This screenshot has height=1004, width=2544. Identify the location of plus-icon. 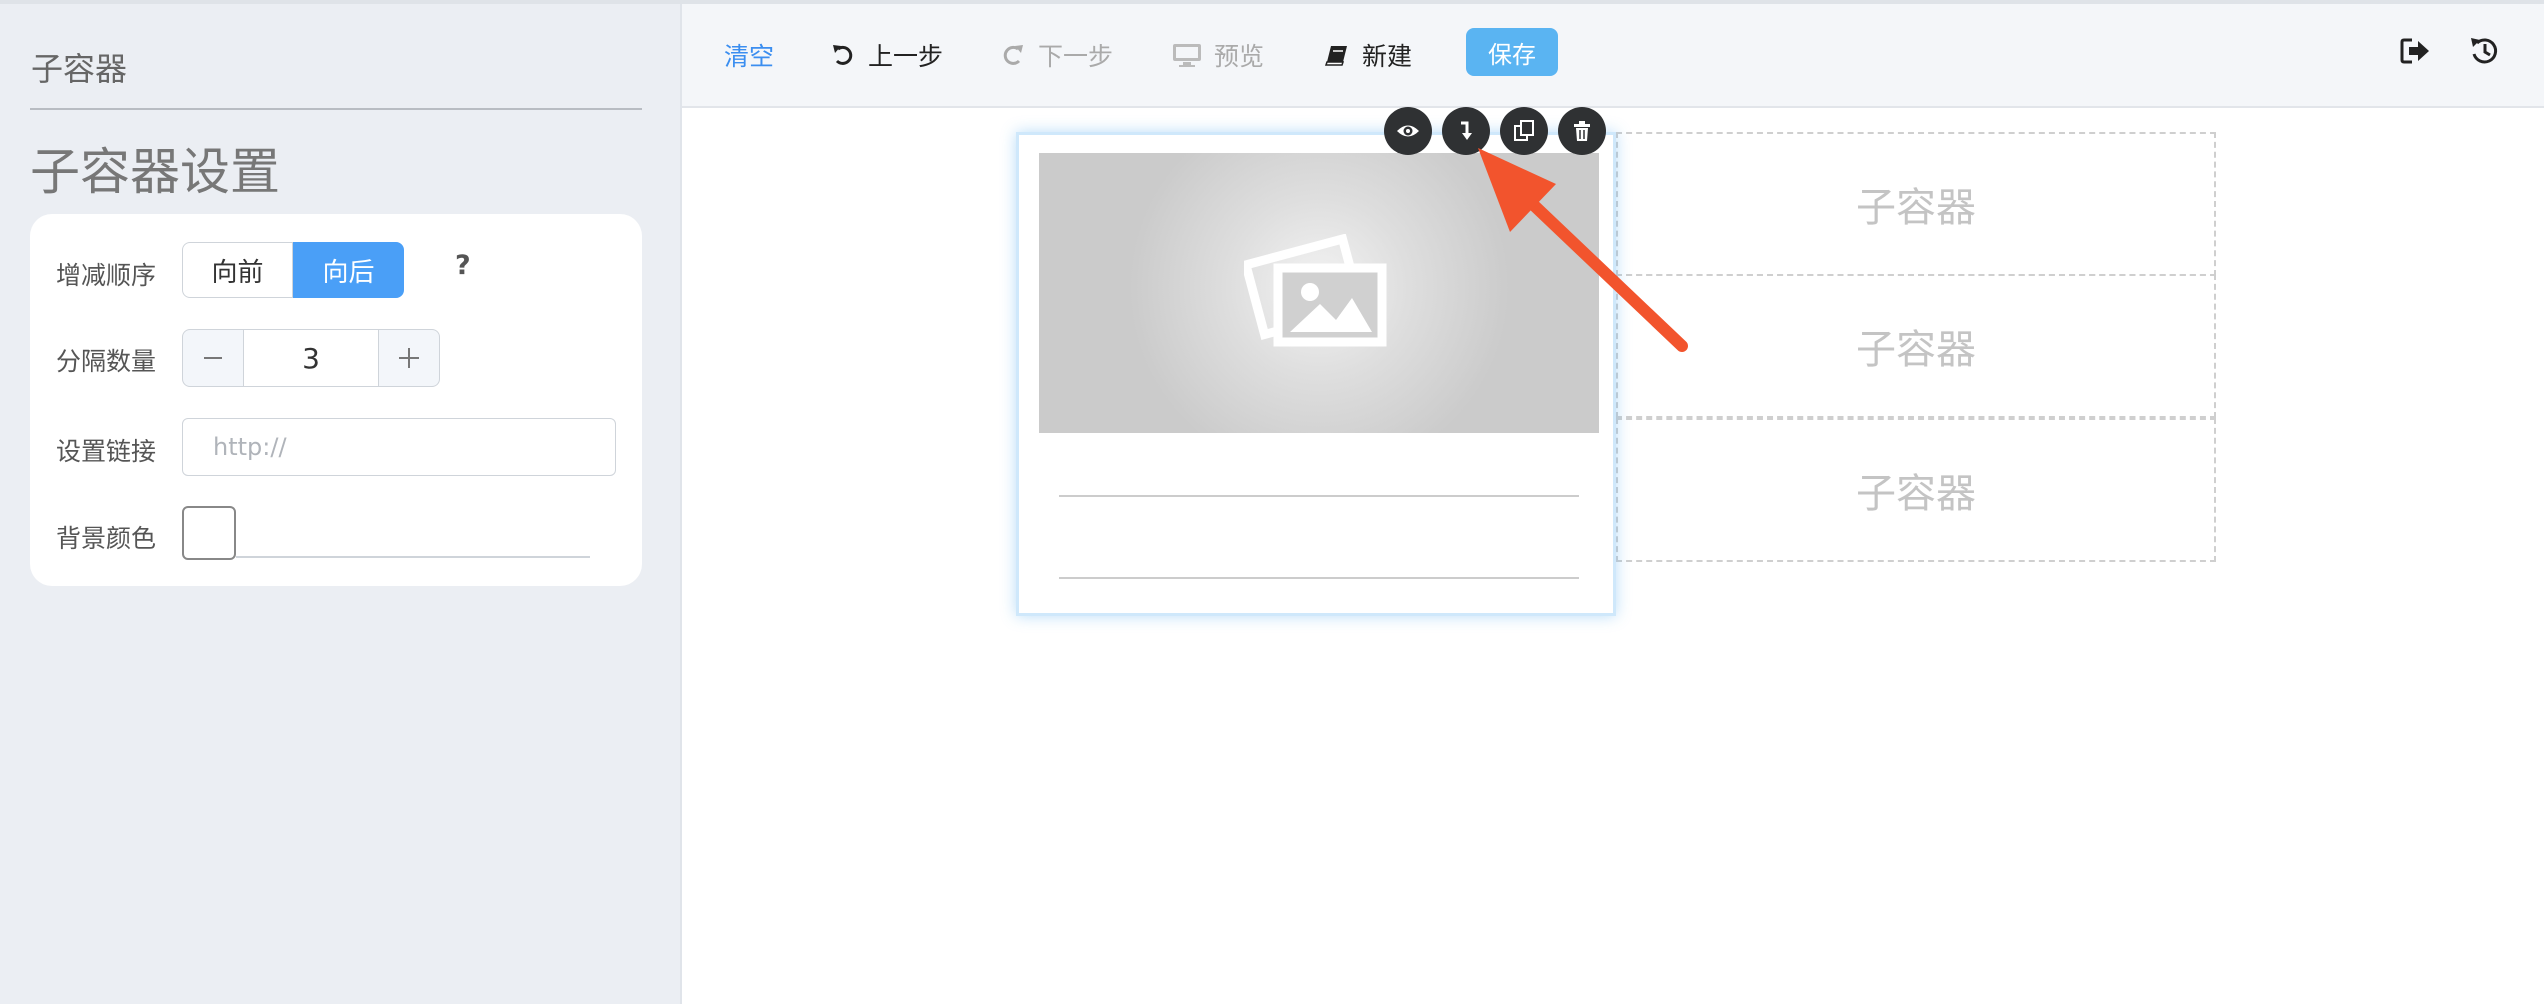
(409, 358).